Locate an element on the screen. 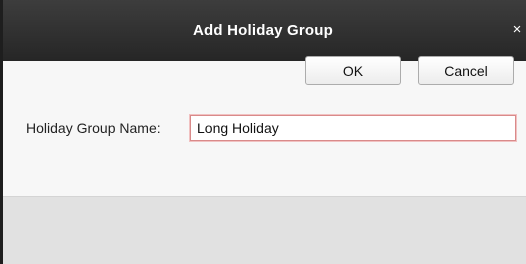  holiday-group-name-label: Holiday Group Name: is located at coordinates (93, 128).